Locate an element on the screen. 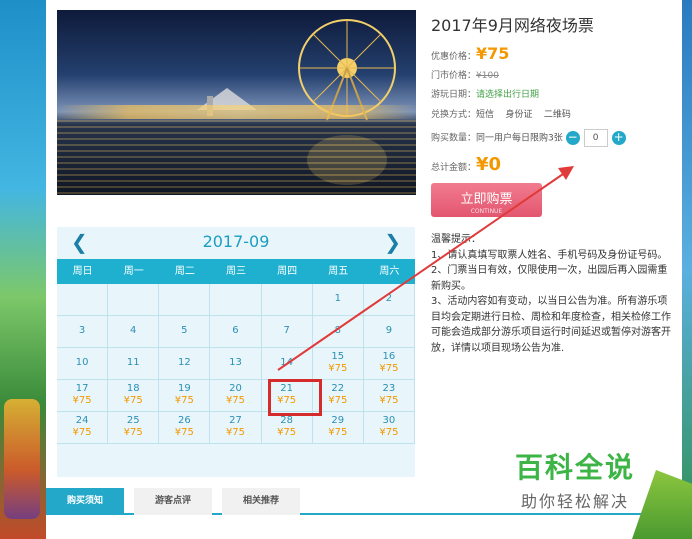  weekday-label: 周四 is located at coordinates (287, 271).